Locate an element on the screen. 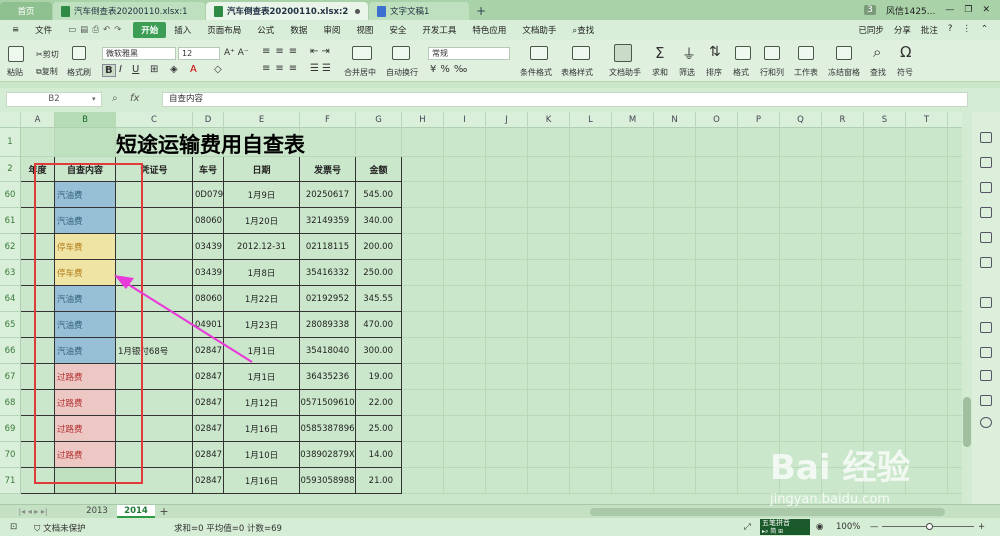  column-header-d: D is located at coordinates (208, 120).